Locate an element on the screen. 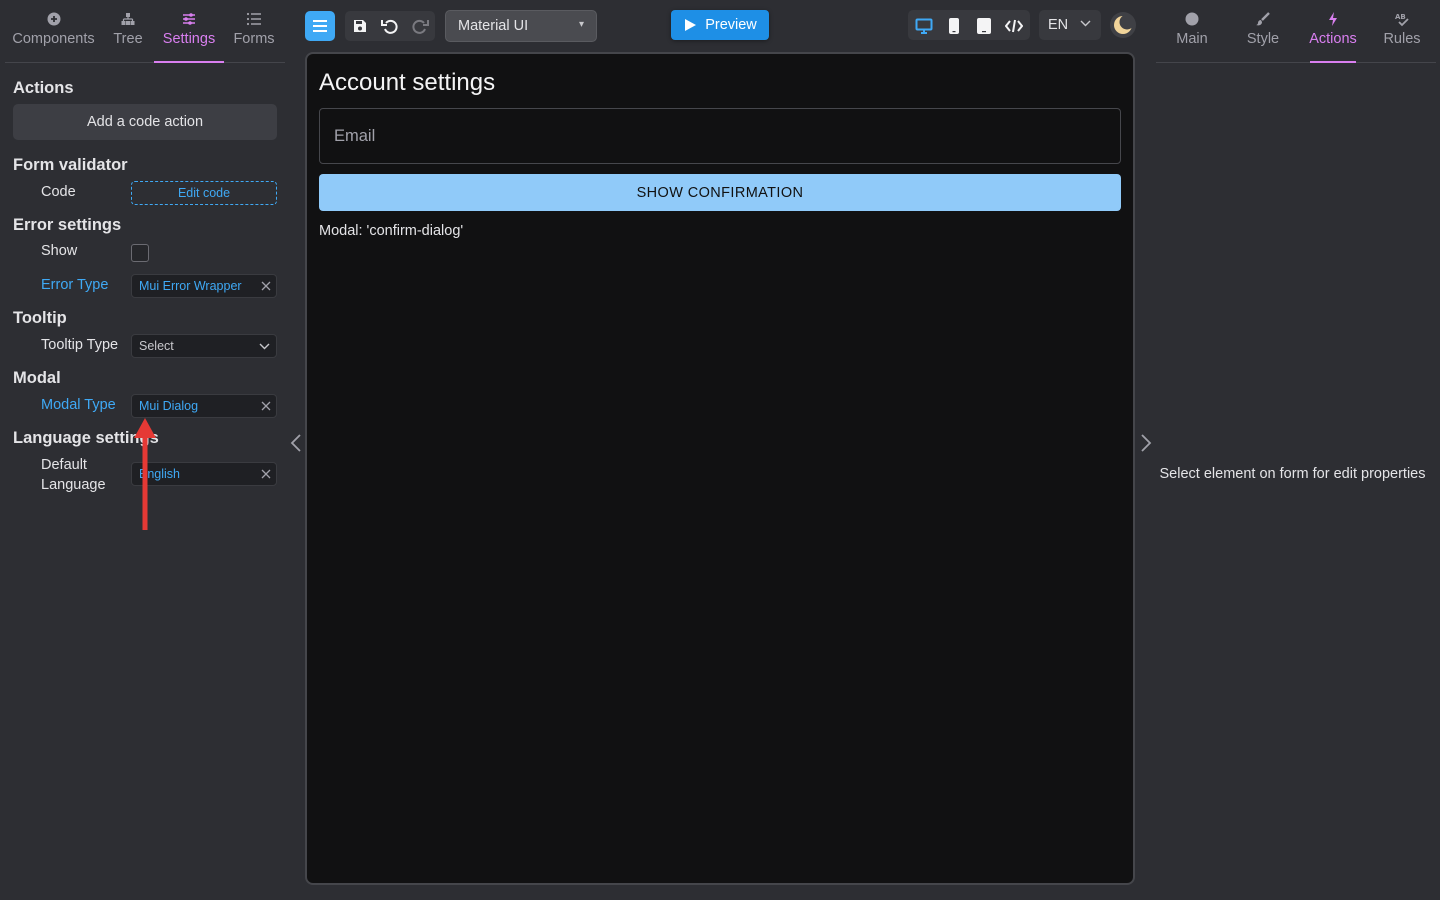  save-icon is located at coordinates (360, 26).